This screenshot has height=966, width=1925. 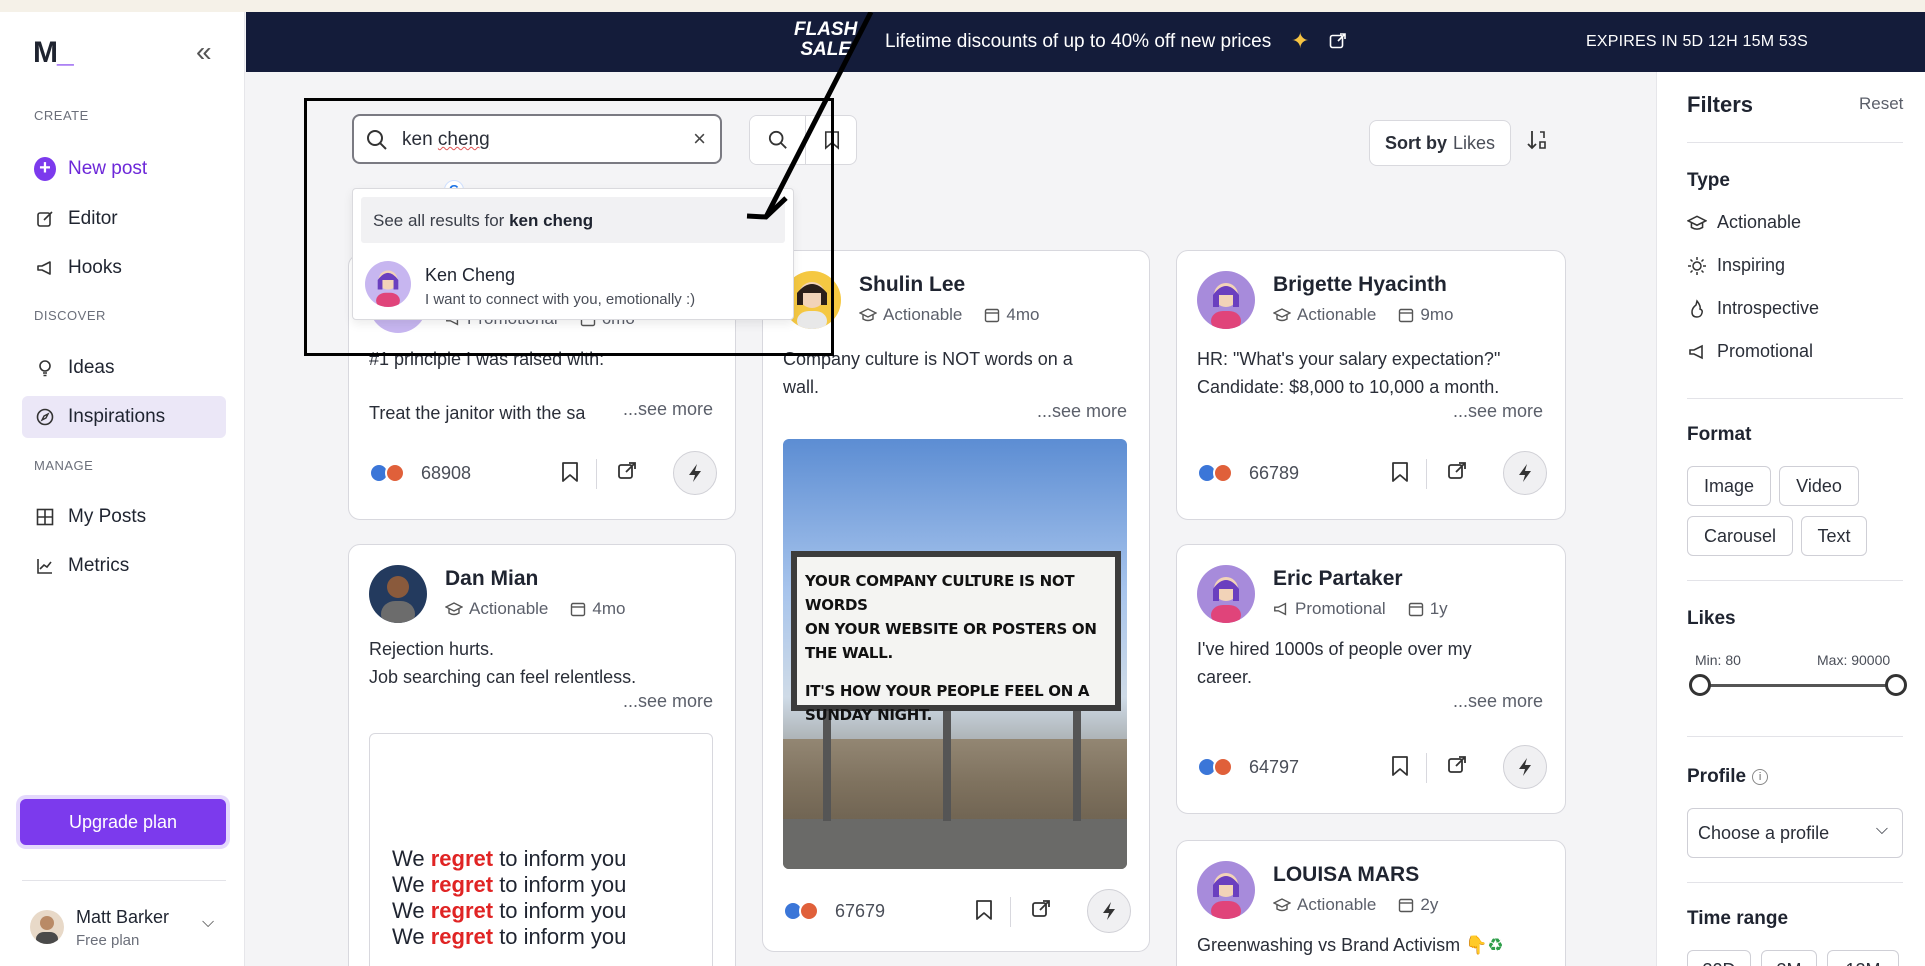 I want to click on emoji-icon: 👇, so click(x=1476, y=945).